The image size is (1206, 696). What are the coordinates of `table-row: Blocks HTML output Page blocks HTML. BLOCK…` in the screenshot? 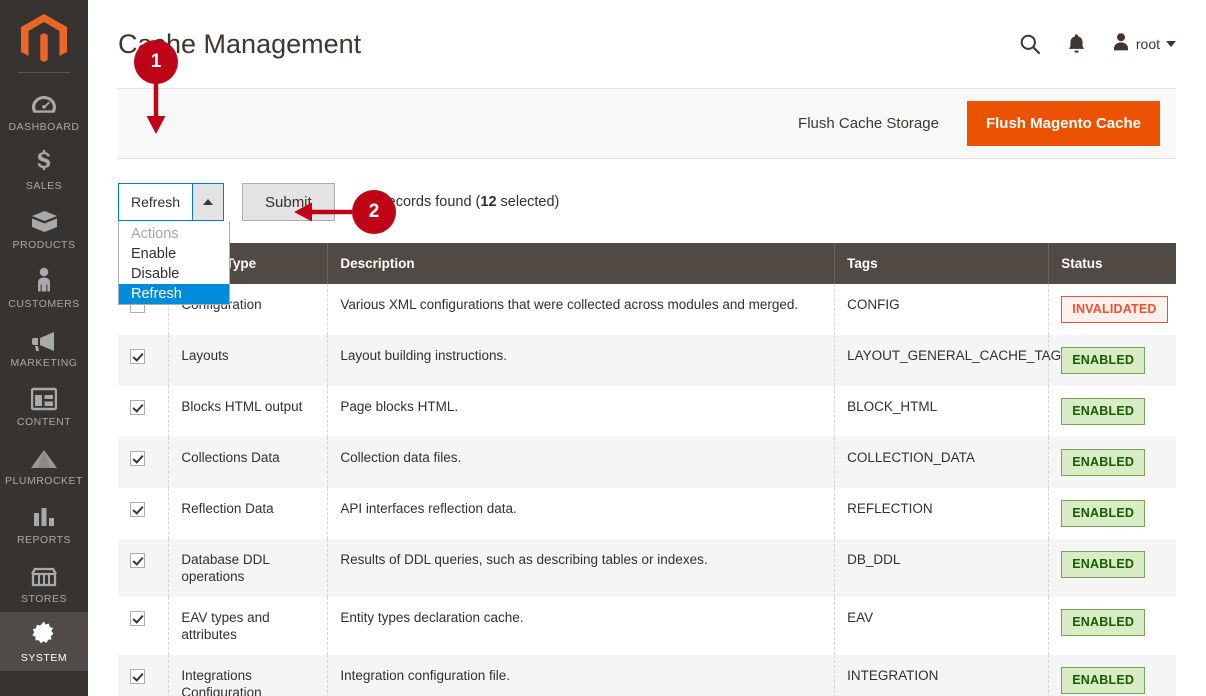 It's located at (647, 411).